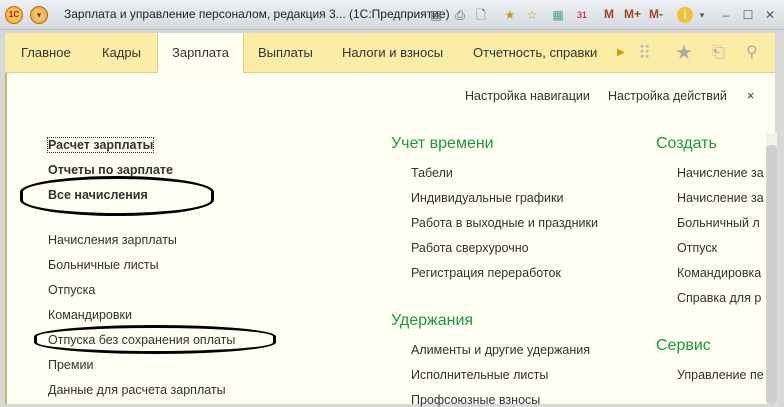 This screenshot has height=407, width=784. I want to click on list-item: Отпуск, so click(697, 248).